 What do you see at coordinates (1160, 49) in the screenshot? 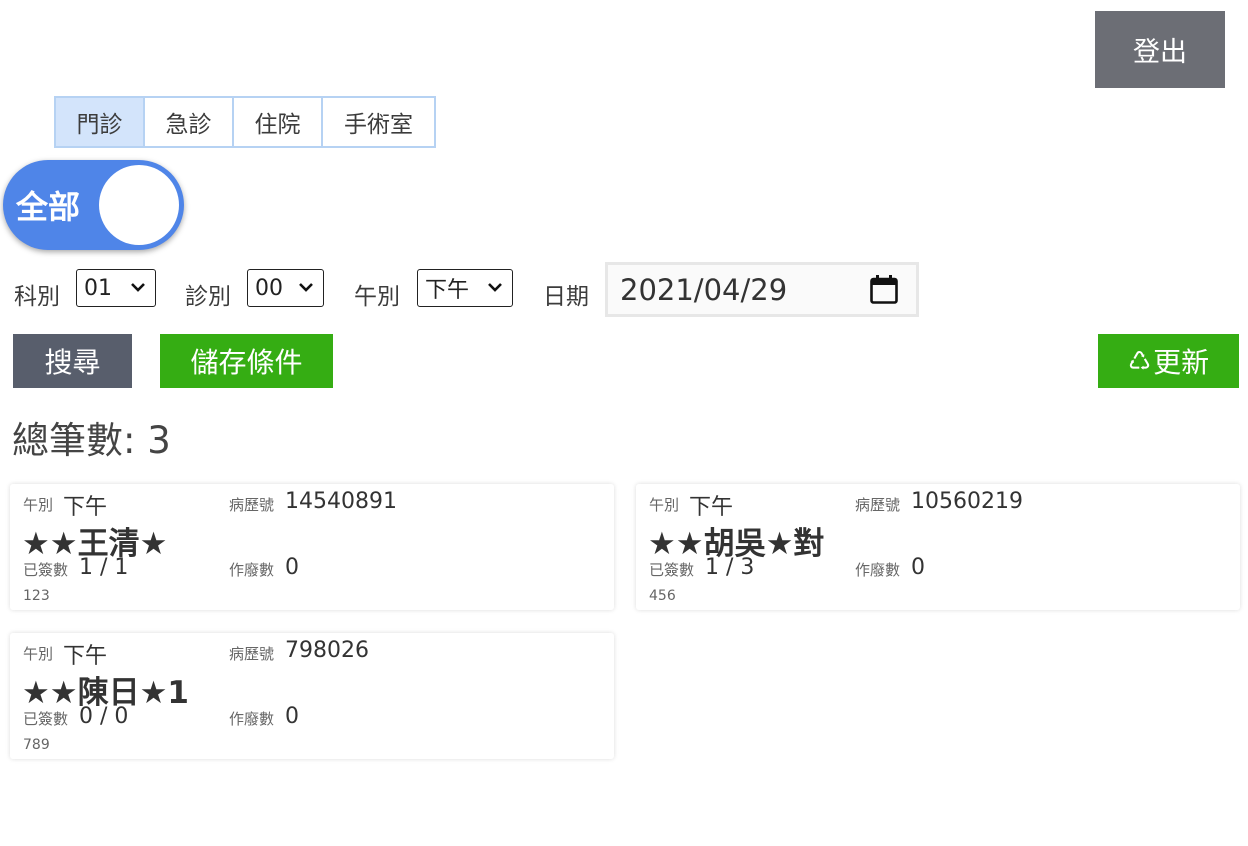
I see `logout-button: 登出` at bounding box center [1160, 49].